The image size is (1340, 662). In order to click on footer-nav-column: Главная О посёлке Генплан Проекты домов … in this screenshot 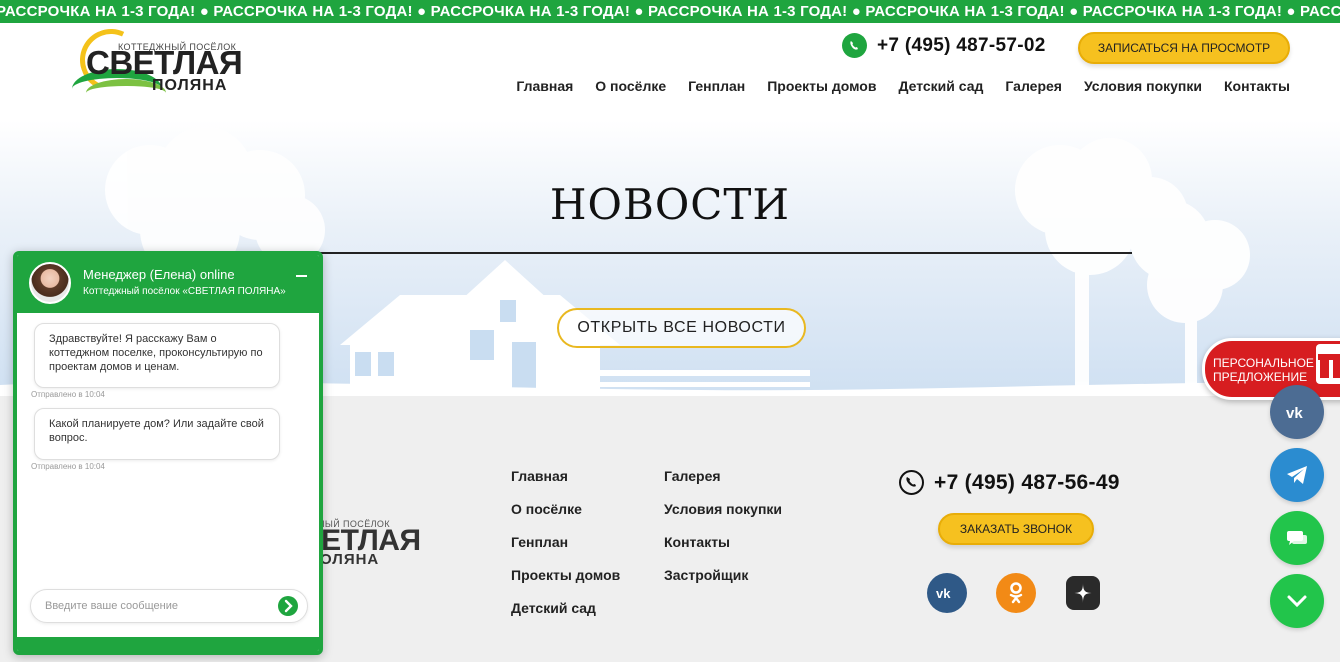, I will do `click(565, 542)`.